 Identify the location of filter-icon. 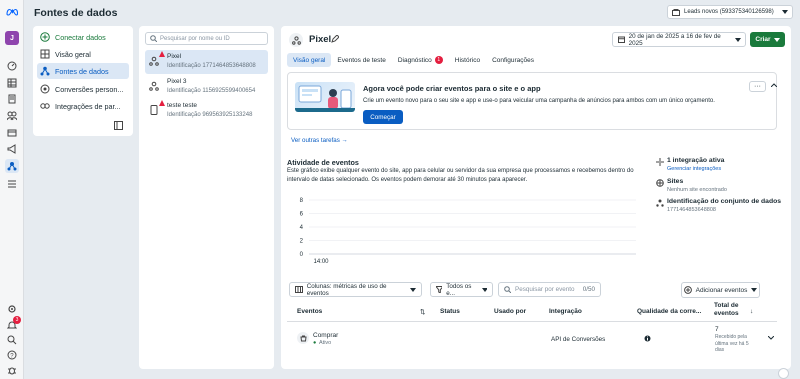
(439, 289).